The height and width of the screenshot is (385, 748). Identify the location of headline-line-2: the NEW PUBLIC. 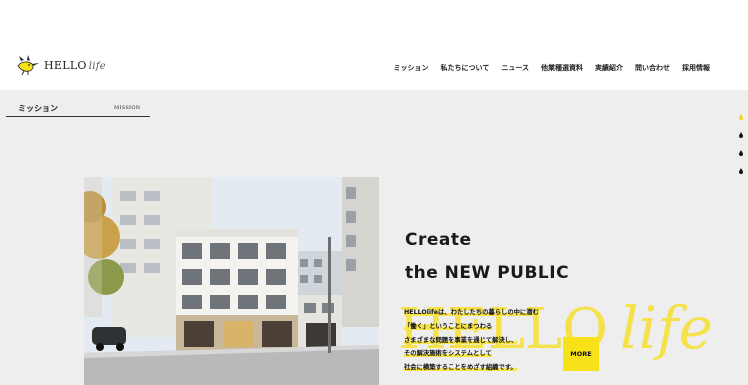
(487, 273).